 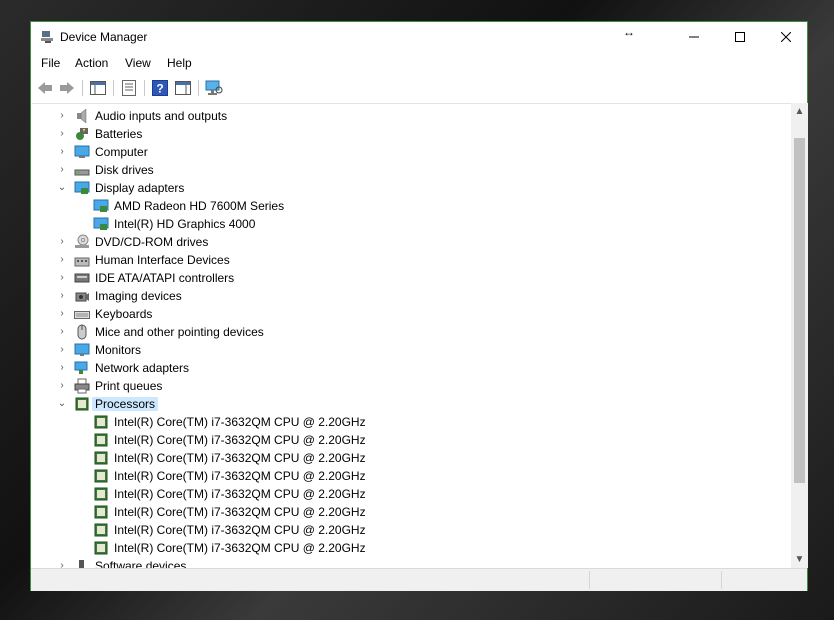 I want to click on tree-device-display-adapter: AMD Radeon HD 7600M Series, so click(x=402, y=206).